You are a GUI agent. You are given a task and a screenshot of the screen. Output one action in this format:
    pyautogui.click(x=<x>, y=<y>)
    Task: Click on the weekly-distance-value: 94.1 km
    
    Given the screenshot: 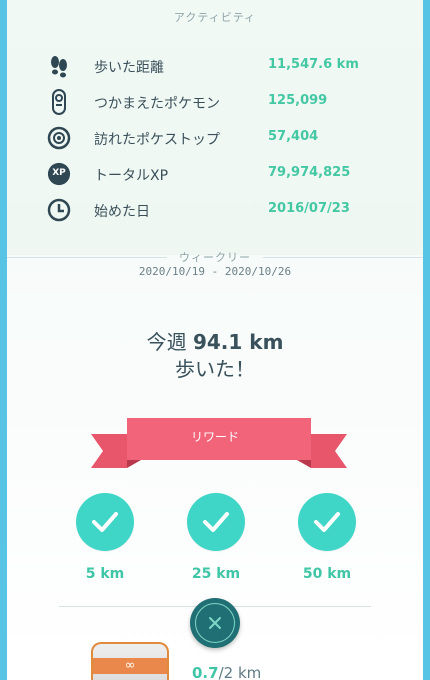 What is the action you would take?
    pyautogui.click(x=238, y=342)
    